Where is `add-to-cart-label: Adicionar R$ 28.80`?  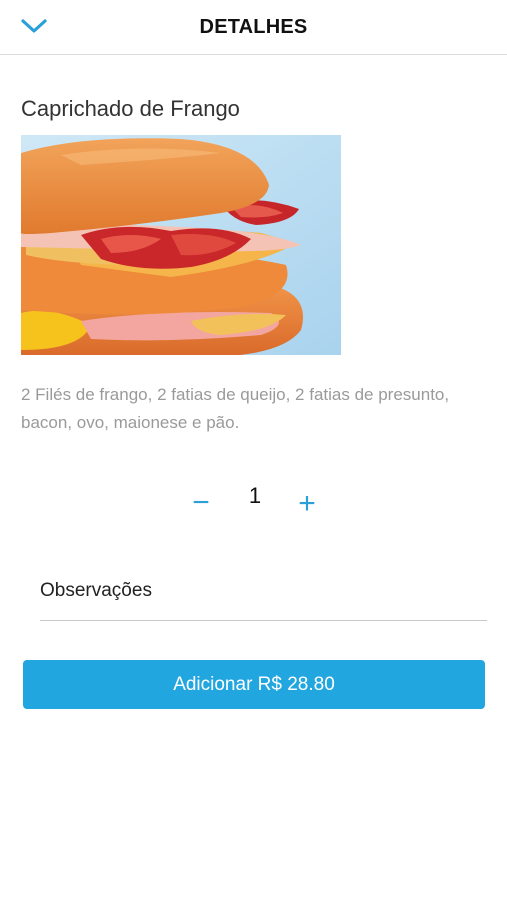 add-to-cart-label: Adicionar R$ 28.80 is located at coordinates (254, 684).